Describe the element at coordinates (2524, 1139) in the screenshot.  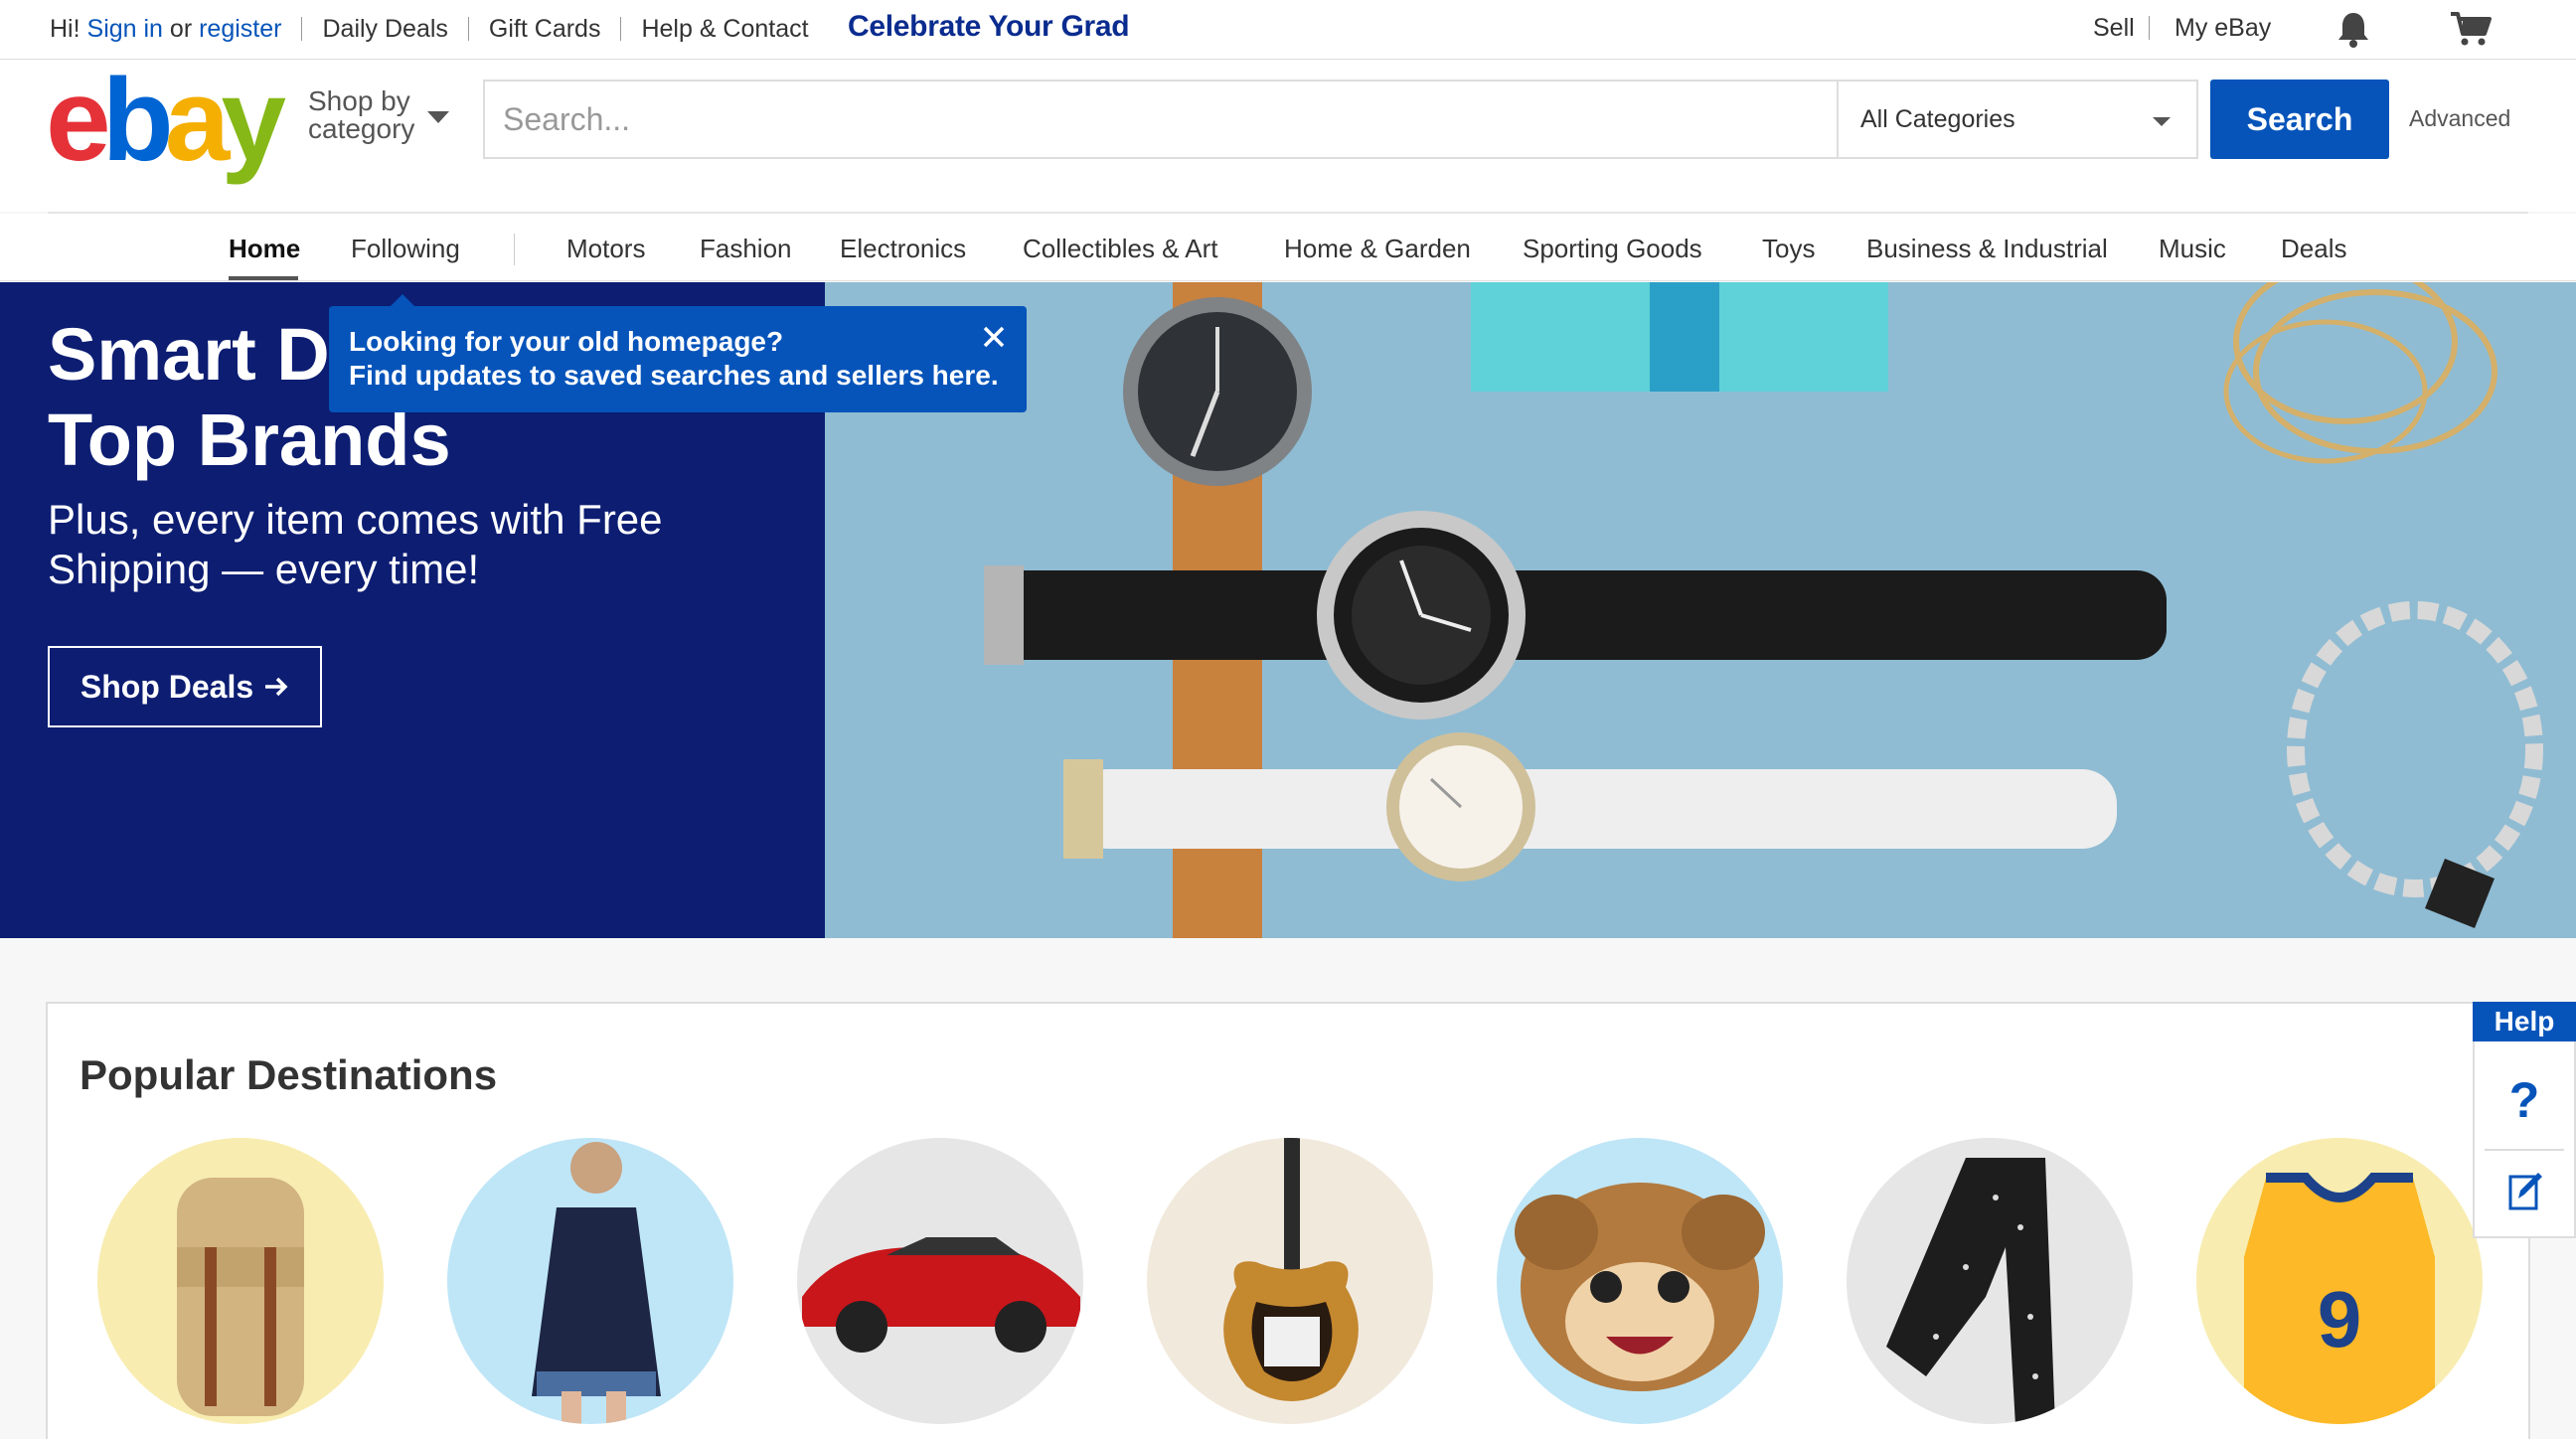
I see `help-panel: ?` at that location.